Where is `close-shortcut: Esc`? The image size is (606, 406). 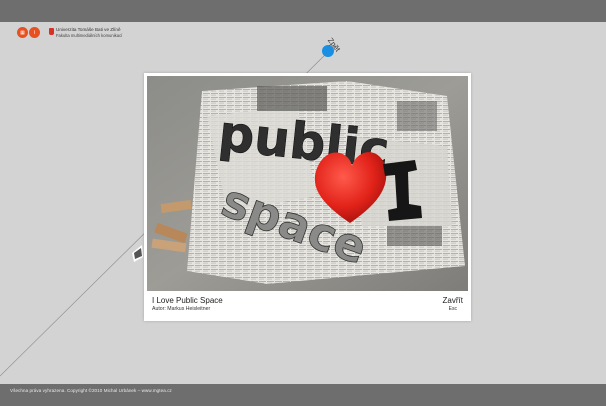 close-shortcut: Esc is located at coordinates (452, 309).